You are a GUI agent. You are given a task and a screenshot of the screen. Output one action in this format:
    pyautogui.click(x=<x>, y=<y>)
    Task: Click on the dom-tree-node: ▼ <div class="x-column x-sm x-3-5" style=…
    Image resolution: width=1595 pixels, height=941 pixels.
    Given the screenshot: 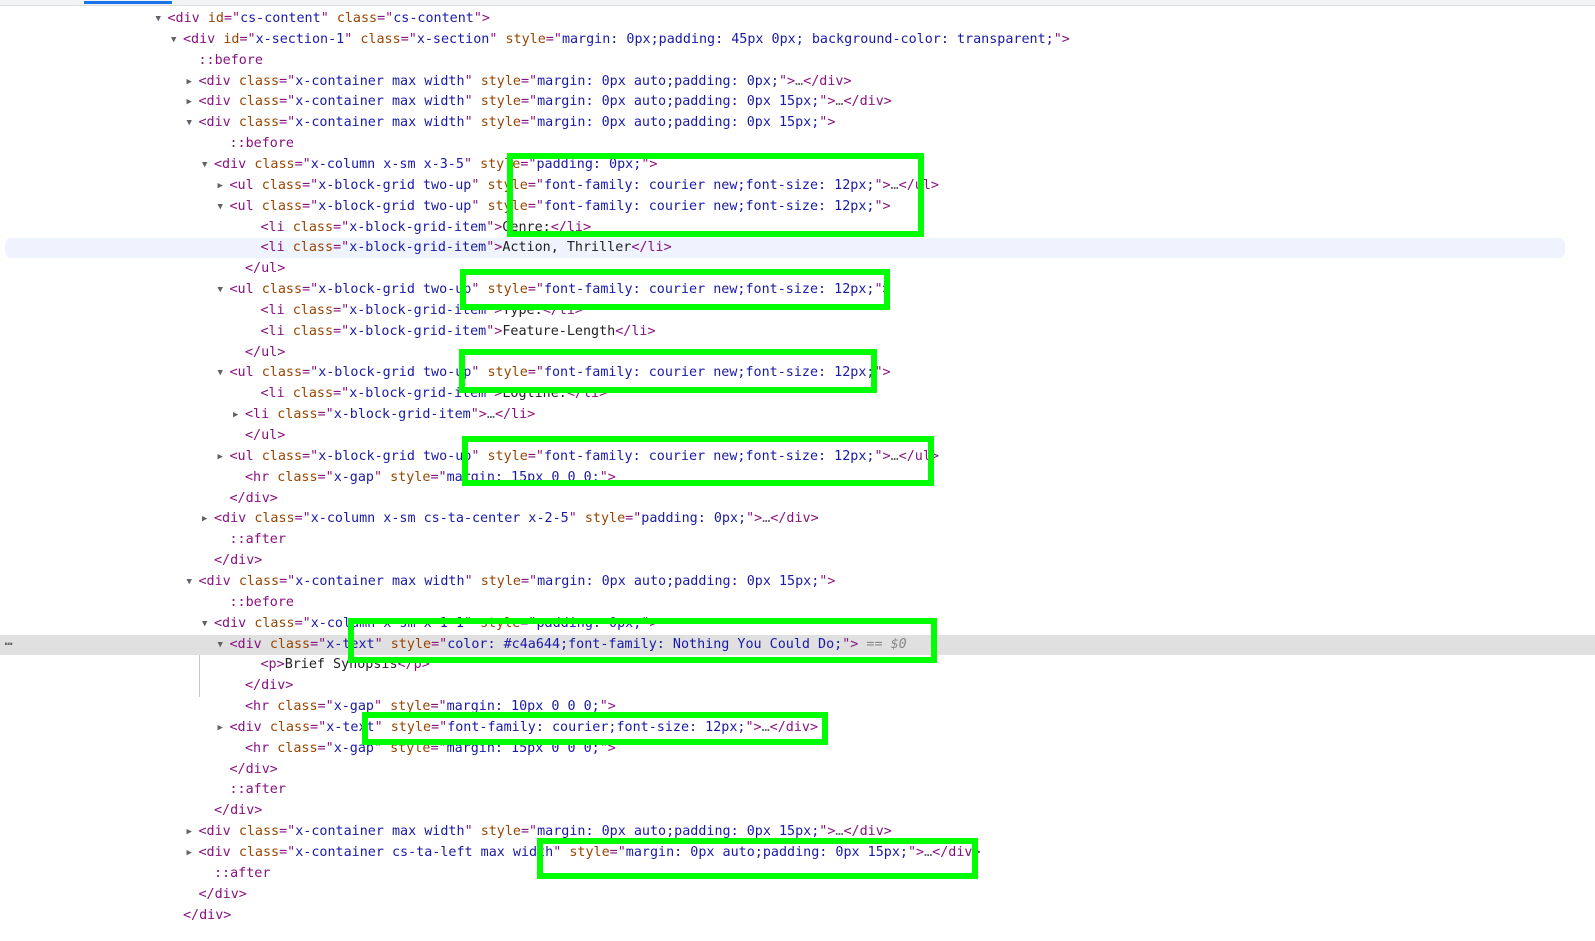 What is the action you would take?
    pyautogui.click(x=797, y=165)
    